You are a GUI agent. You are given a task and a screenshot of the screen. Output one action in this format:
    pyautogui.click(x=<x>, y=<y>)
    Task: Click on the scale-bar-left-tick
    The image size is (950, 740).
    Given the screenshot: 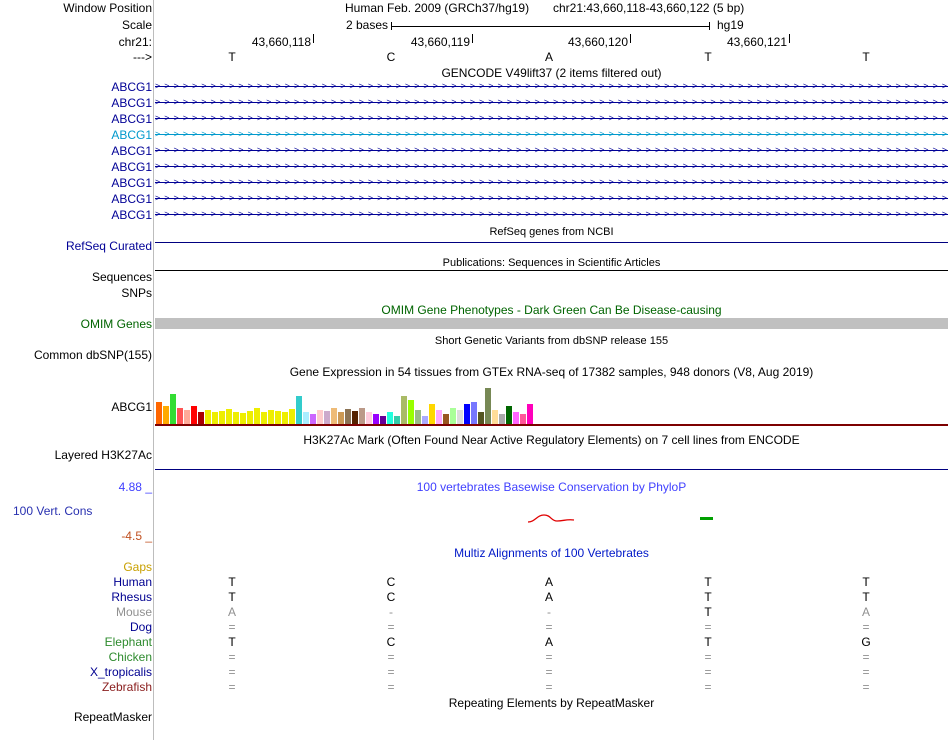 What is the action you would take?
    pyautogui.click(x=391, y=26)
    